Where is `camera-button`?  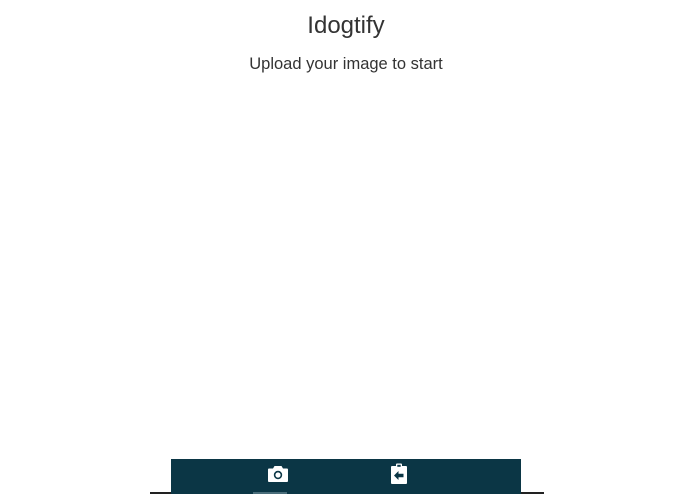 camera-button is located at coordinates (278, 476).